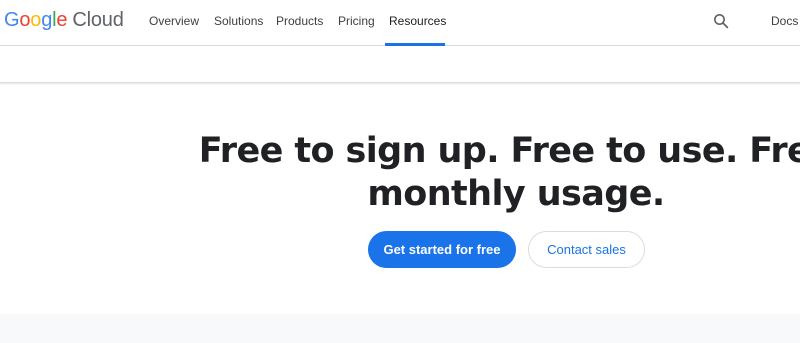 The image size is (800, 343). What do you see at coordinates (98, 20) in the screenshot?
I see `logo-product-name: Cloud` at bounding box center [98, 20].